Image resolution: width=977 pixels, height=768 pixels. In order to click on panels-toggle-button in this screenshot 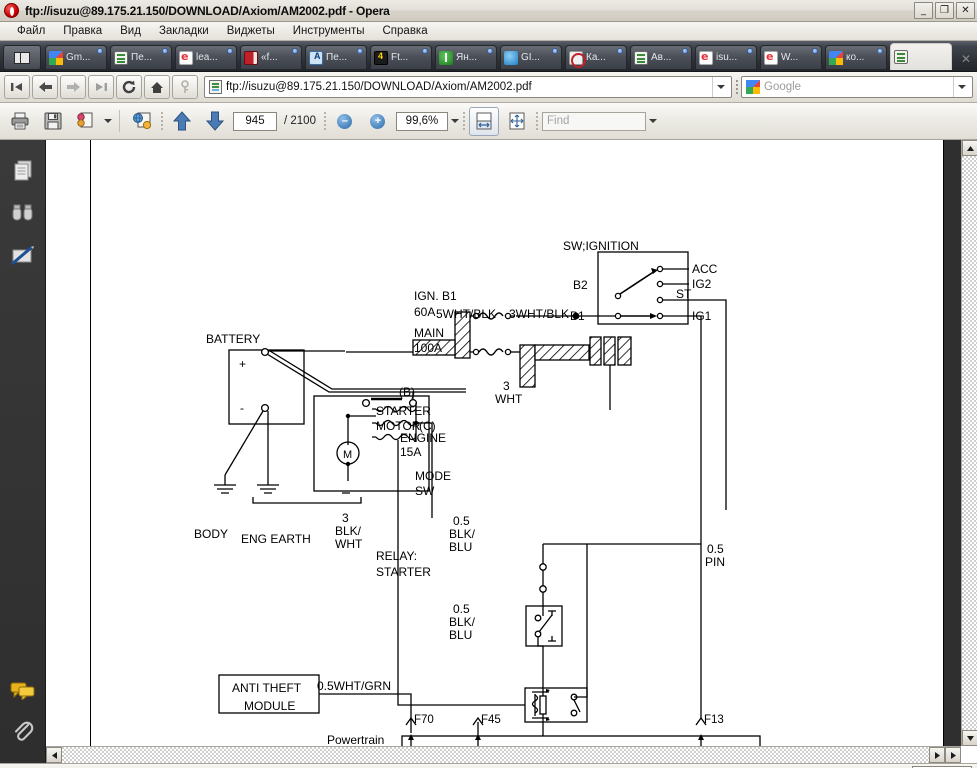, I will do `click(22, 57)`.